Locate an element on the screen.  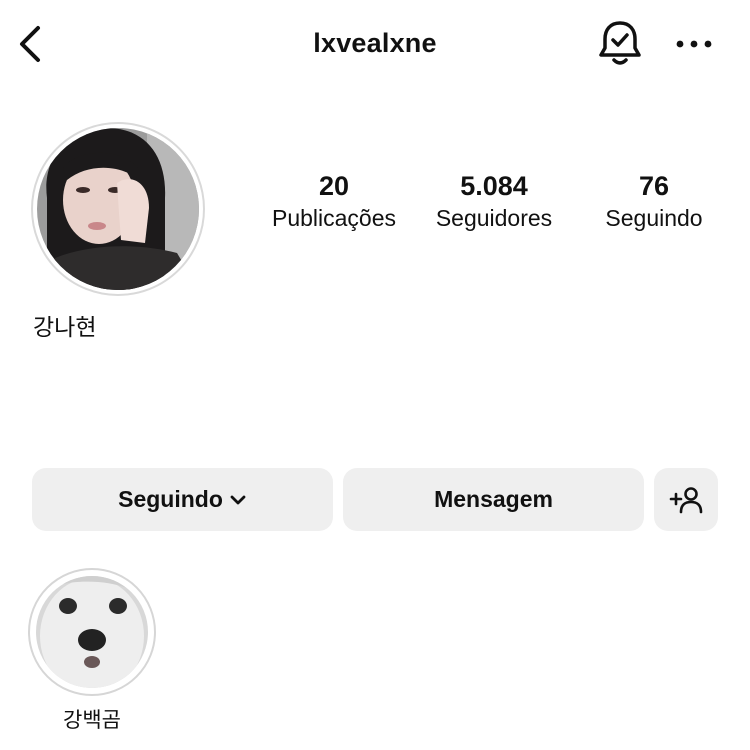
message-button: Mensagem is located at coordinates (493, 499).